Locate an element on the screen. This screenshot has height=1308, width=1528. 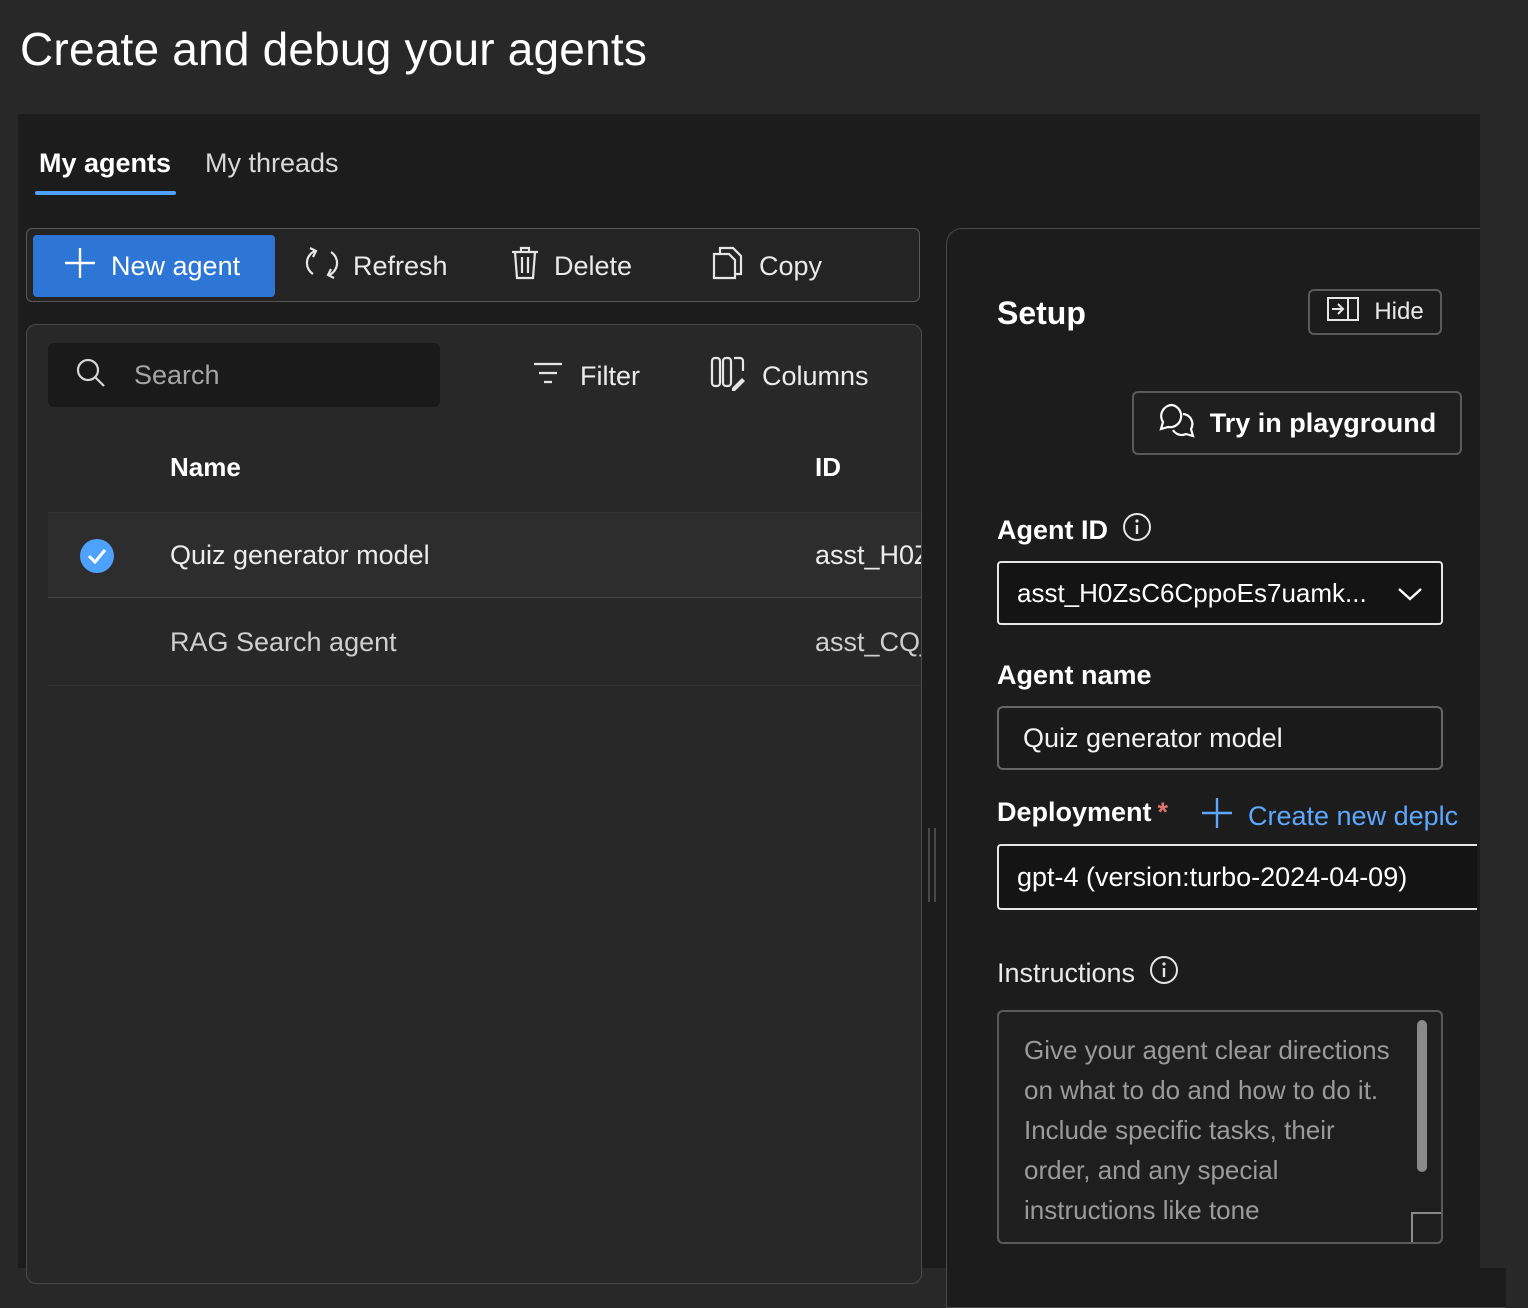
filter-icon is located at coordinates (548, 376).